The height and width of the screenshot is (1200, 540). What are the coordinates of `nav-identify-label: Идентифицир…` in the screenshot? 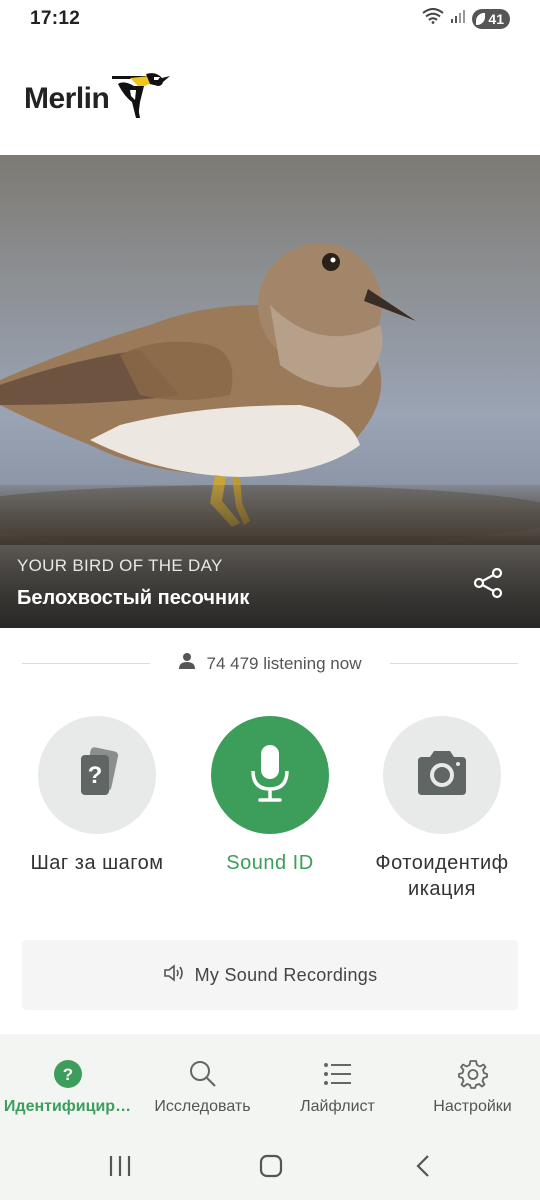 It's located at (67, 1106).